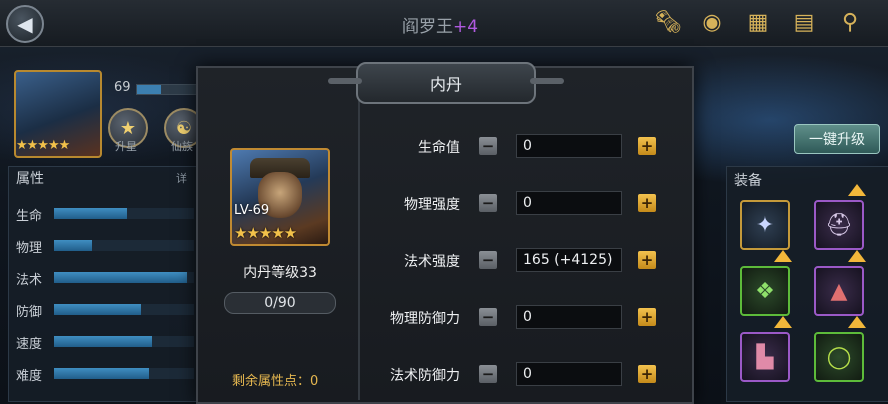  Describe the element at coordinates (275, 381) in the screenshot. I see `remaining-points: 剩余属性点：0` at that location.